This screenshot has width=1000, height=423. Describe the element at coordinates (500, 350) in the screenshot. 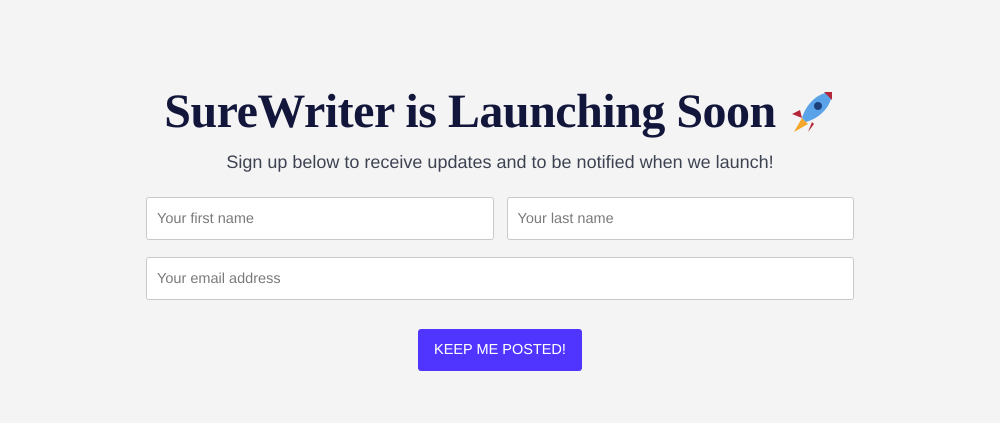

I see `submit-button: KEEP ME POSTED!` at that location.